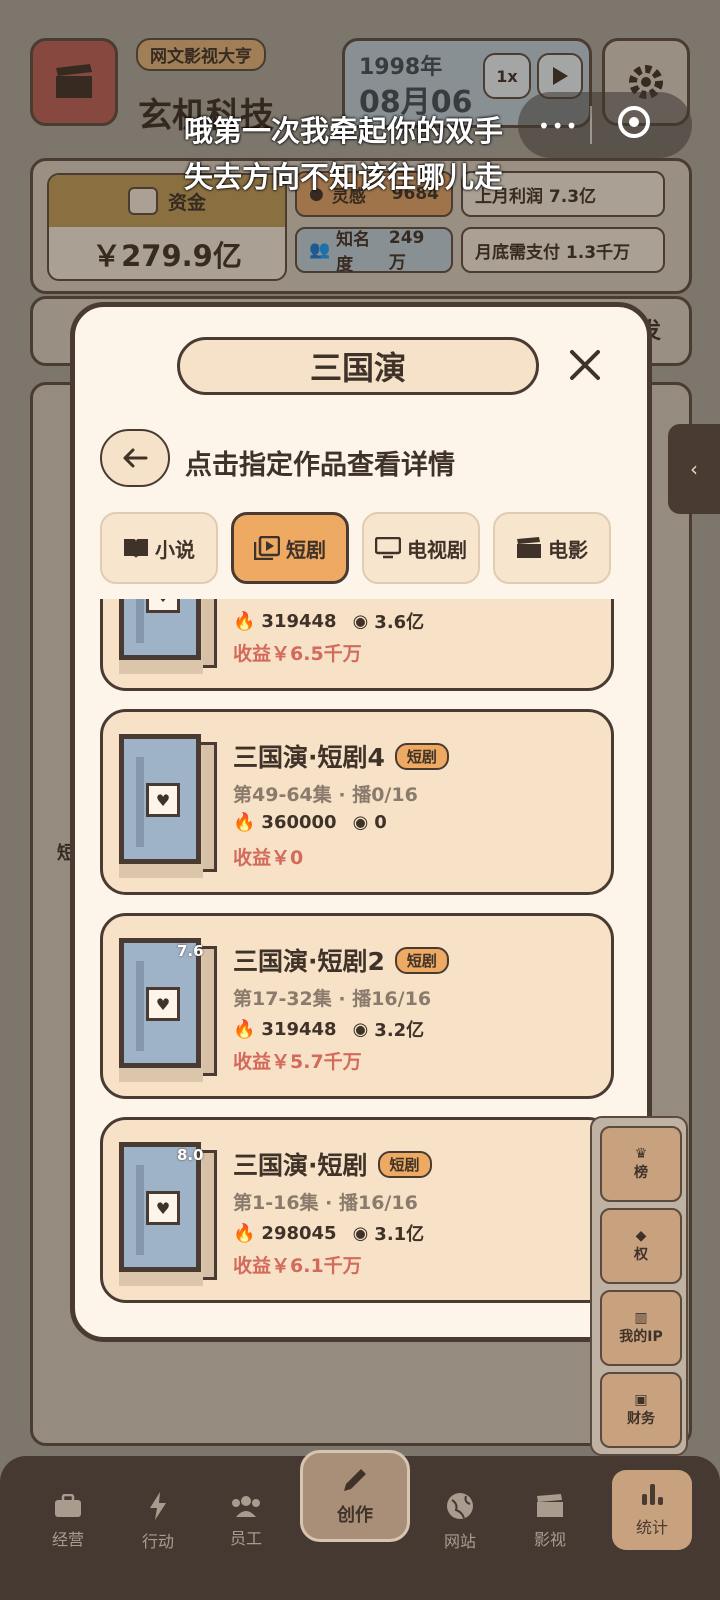  I want to click on nav-label: 影视, so click(549, 1539).